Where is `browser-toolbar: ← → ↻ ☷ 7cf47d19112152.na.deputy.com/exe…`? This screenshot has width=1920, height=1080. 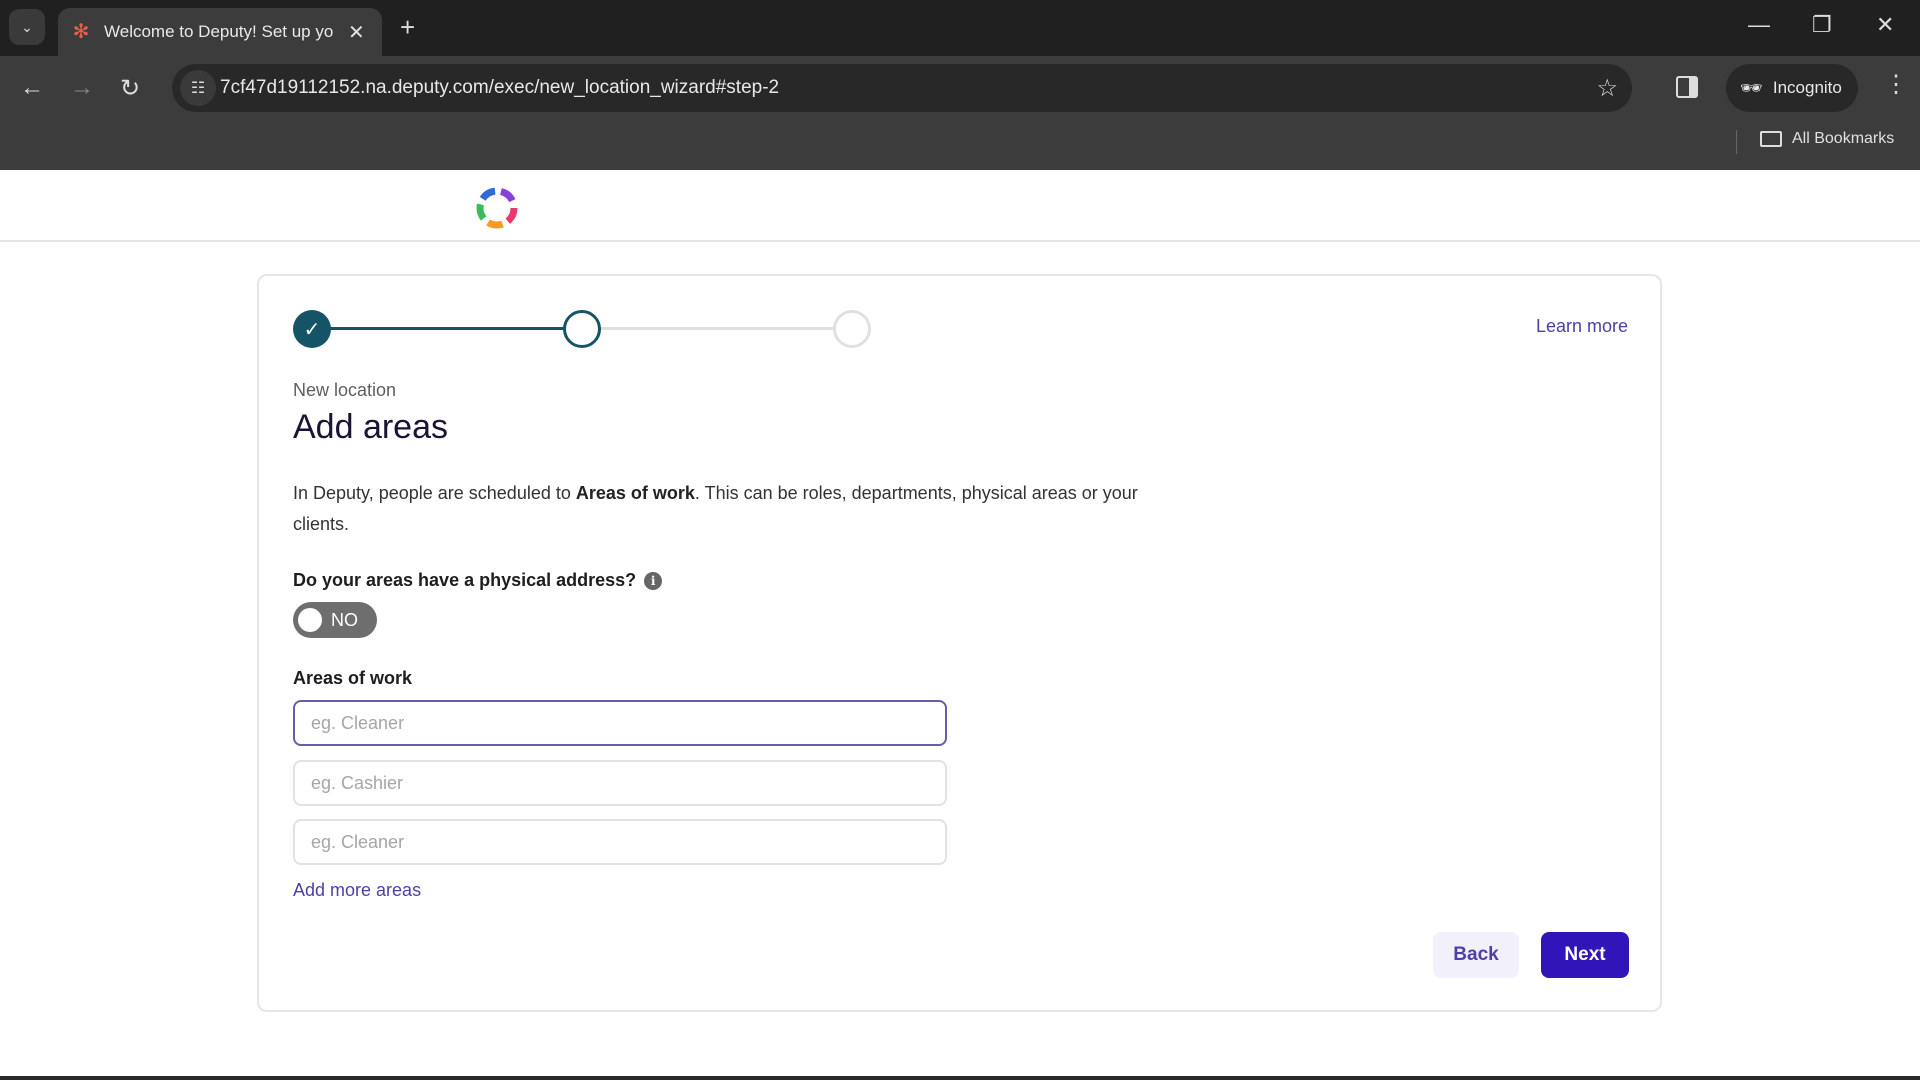
browser-toolbar: ← → ↻ ☷ 7cf47d19112152.na.deputy.com/exe… is located at coordinates (960, 88).